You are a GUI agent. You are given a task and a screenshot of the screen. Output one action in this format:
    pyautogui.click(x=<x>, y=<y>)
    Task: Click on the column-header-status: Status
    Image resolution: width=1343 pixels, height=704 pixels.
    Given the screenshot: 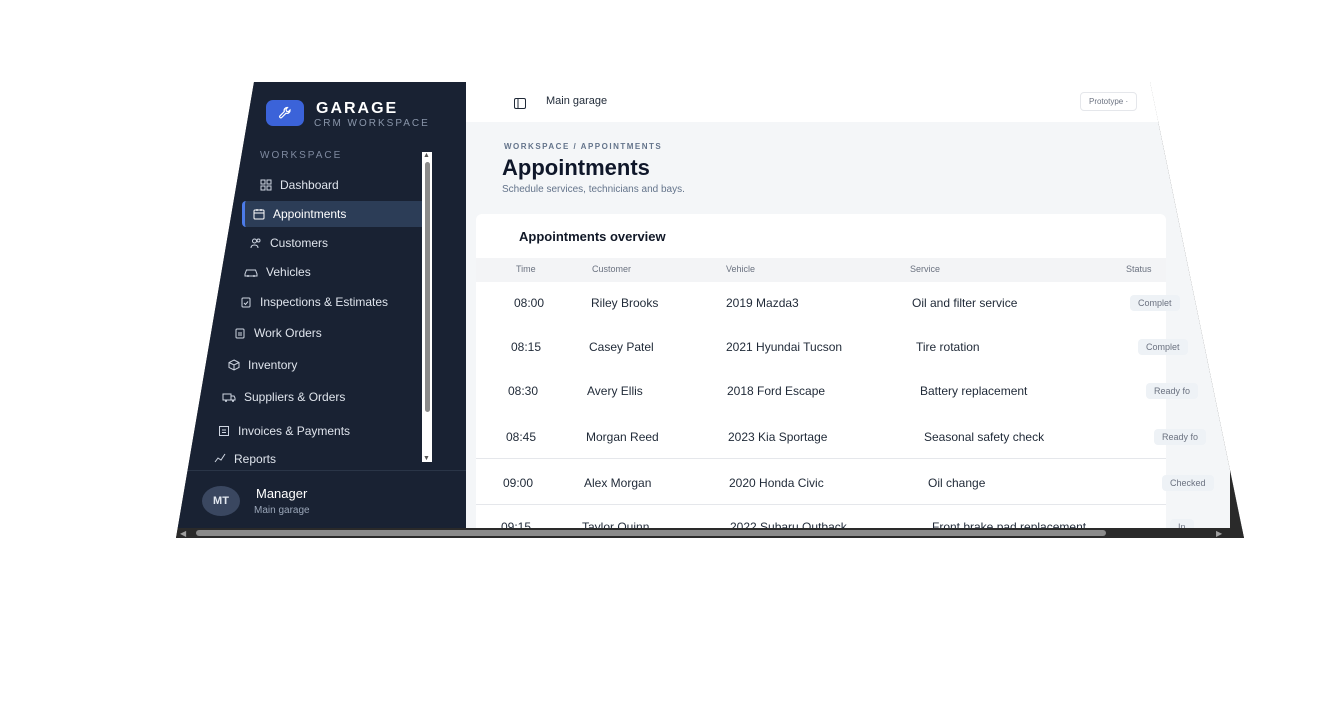 What is the action you would take?
    pyautogui.click(x=1139, y=269)
    